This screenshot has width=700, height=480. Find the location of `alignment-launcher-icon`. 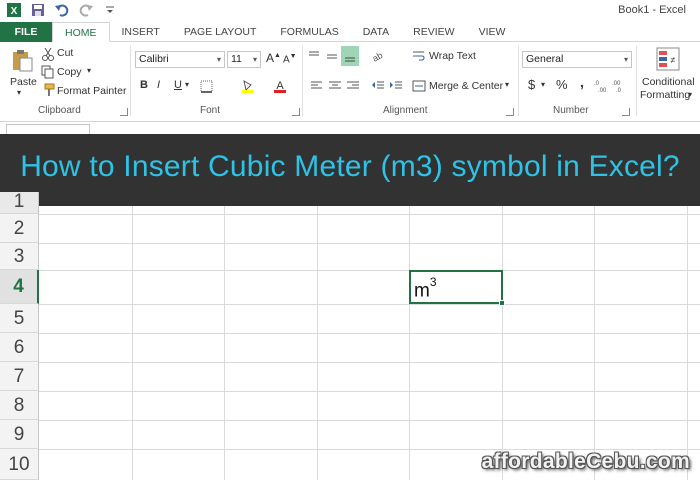

alignment-launcher-icon is located at coordinates (510, 112).